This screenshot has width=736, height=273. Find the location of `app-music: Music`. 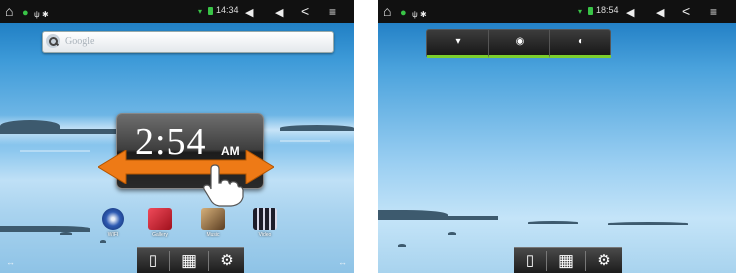

app-music: Music is located at coordinates (213, 223).